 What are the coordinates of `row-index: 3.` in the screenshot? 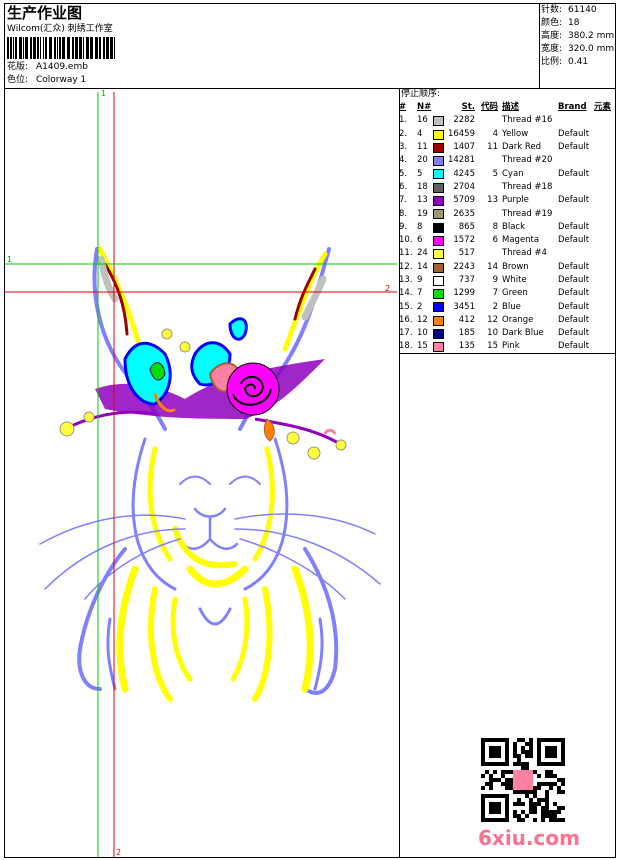 It's located at (403, 147).